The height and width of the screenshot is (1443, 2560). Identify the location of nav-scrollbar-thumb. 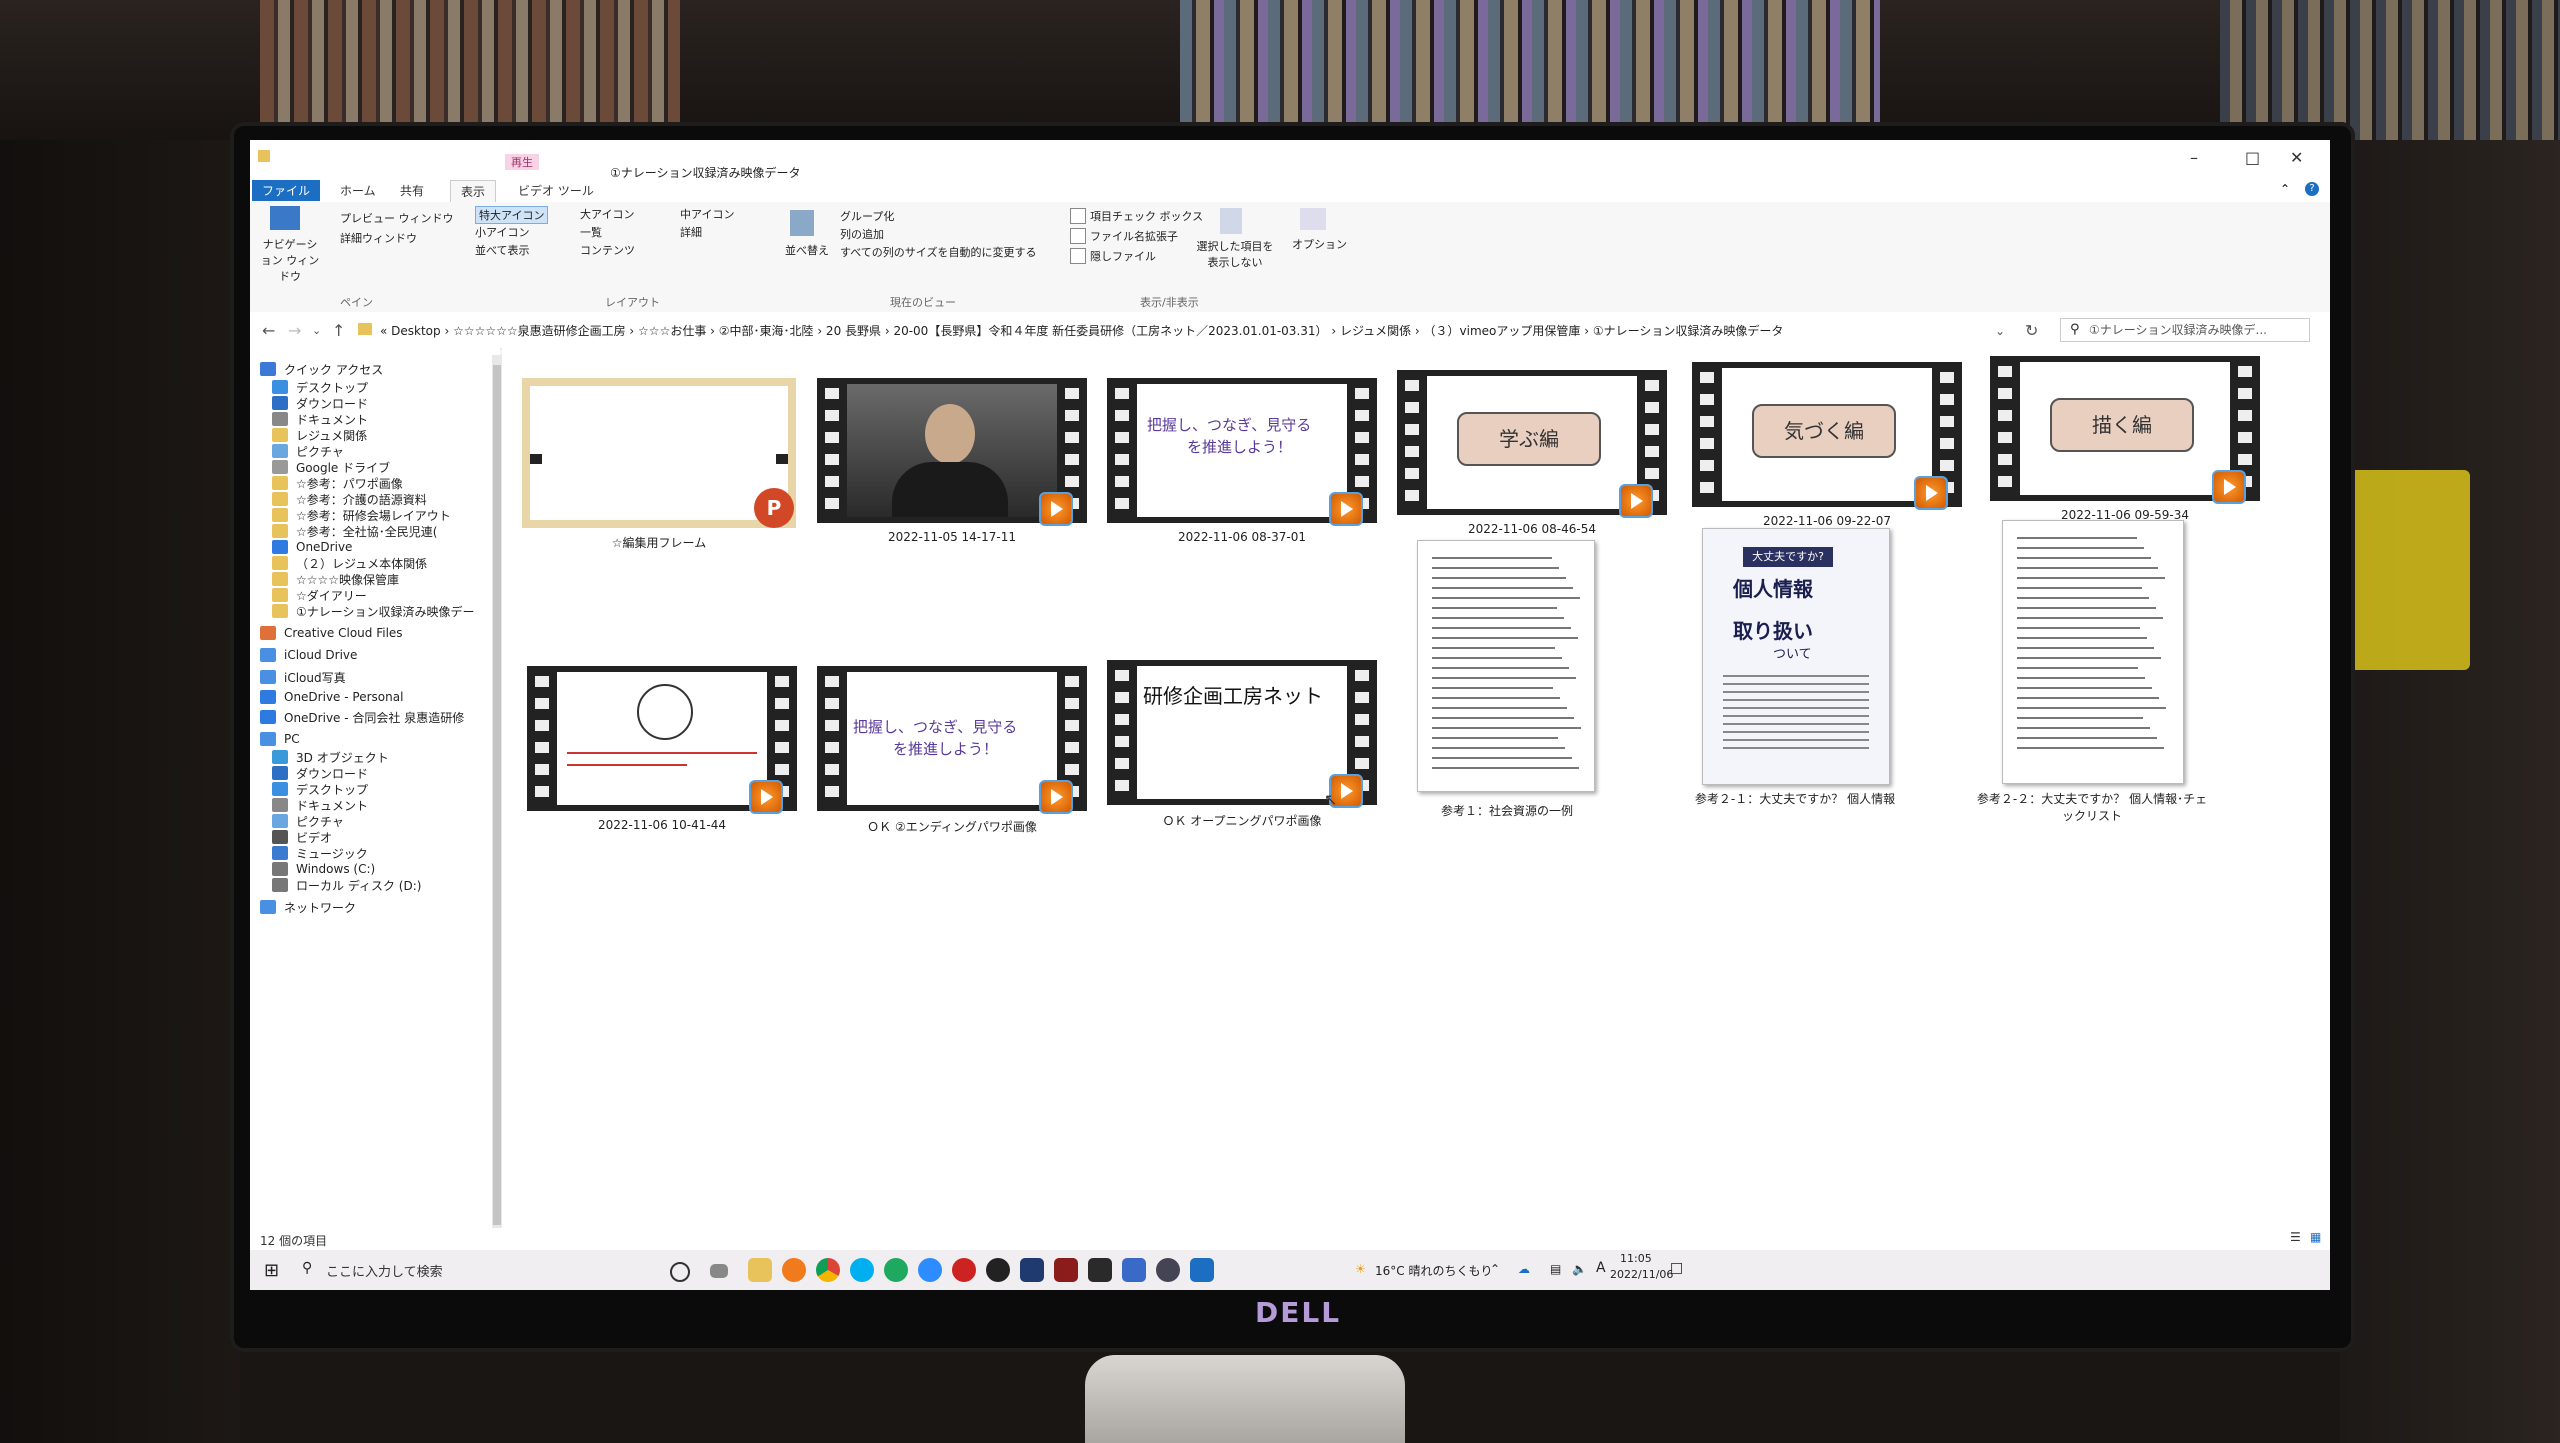
(497, 795).